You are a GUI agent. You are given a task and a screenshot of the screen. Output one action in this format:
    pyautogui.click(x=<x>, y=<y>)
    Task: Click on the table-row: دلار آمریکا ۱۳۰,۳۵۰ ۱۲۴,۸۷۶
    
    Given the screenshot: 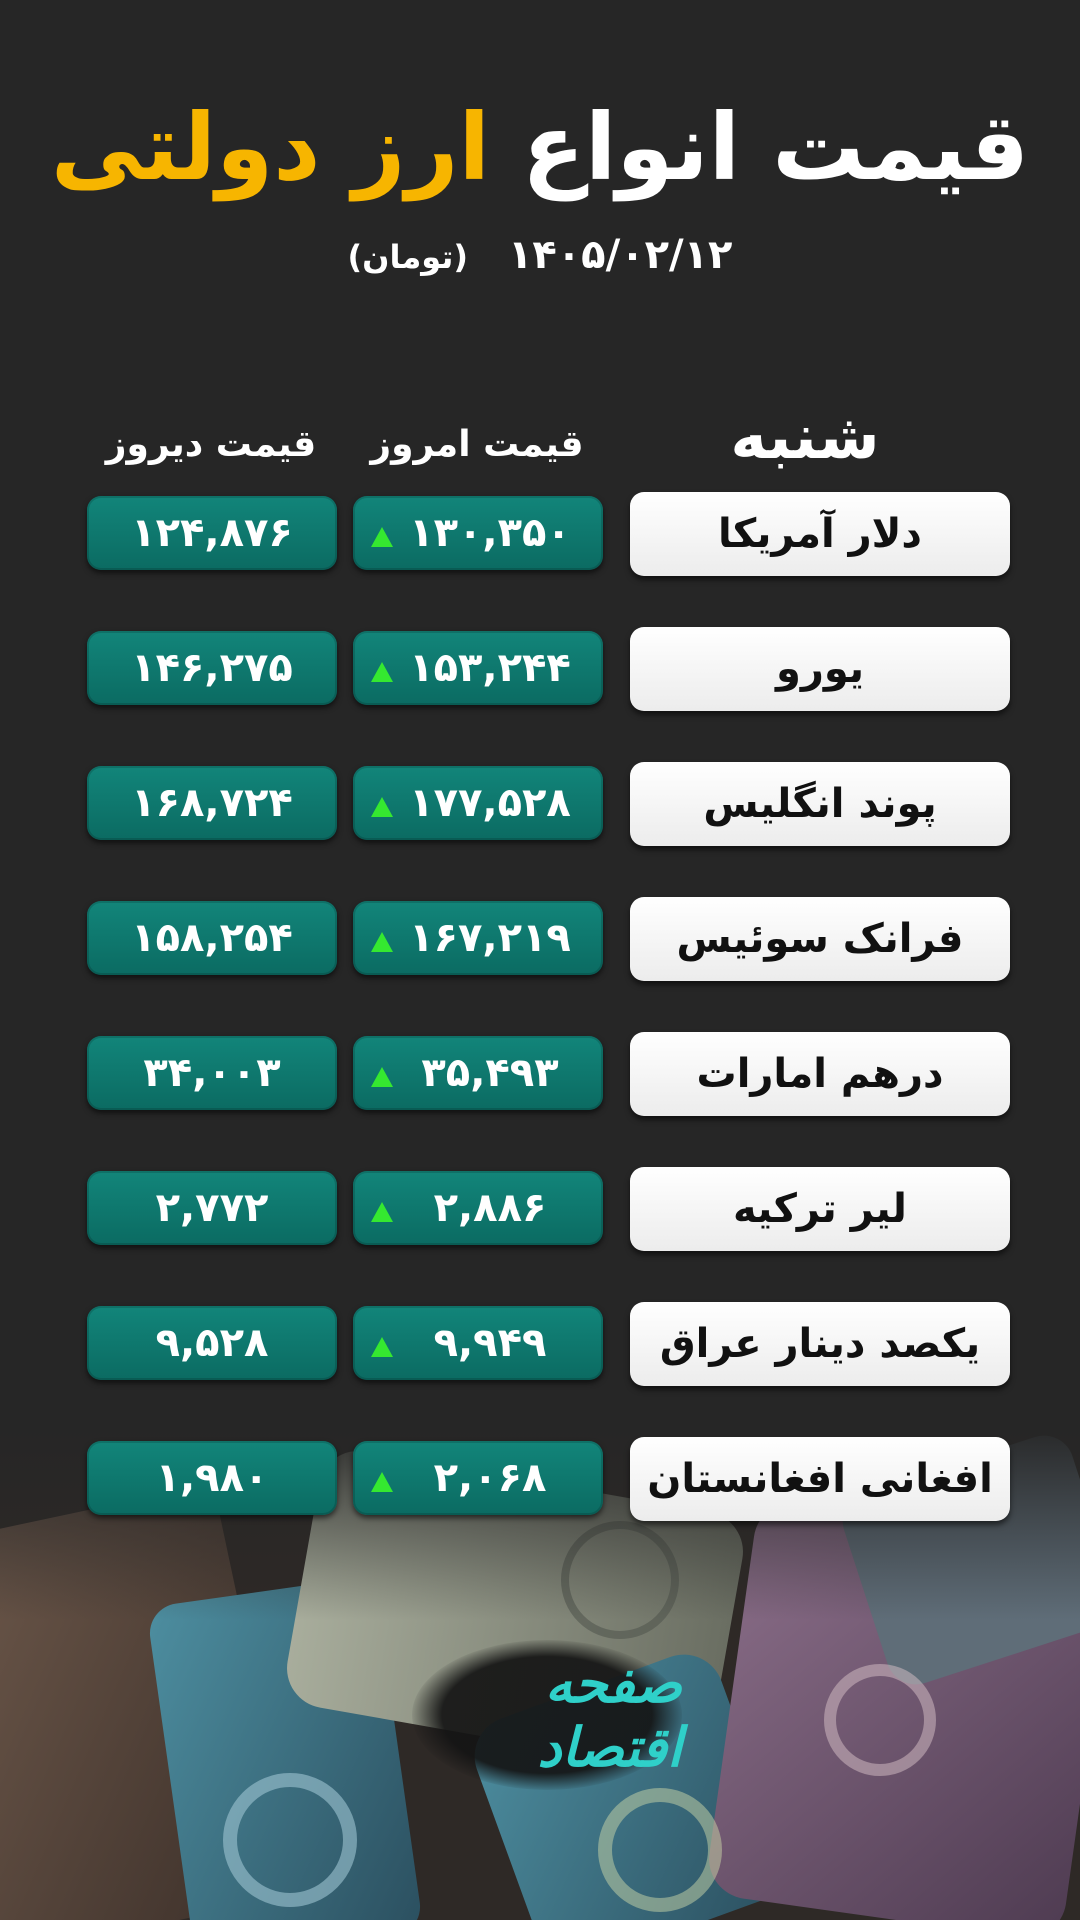 What is the action you would take?
    pyautogui.click(x=540, y=537)
    